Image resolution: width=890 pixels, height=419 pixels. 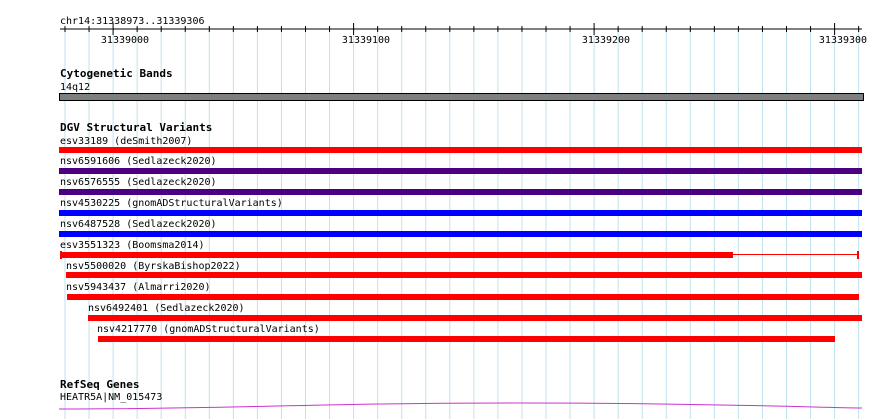 What do you see at coordinates (136, 127) in the screenshot?
I see `dgv-track-title: DGV Structural Variants` at bounding box center [136, 127].